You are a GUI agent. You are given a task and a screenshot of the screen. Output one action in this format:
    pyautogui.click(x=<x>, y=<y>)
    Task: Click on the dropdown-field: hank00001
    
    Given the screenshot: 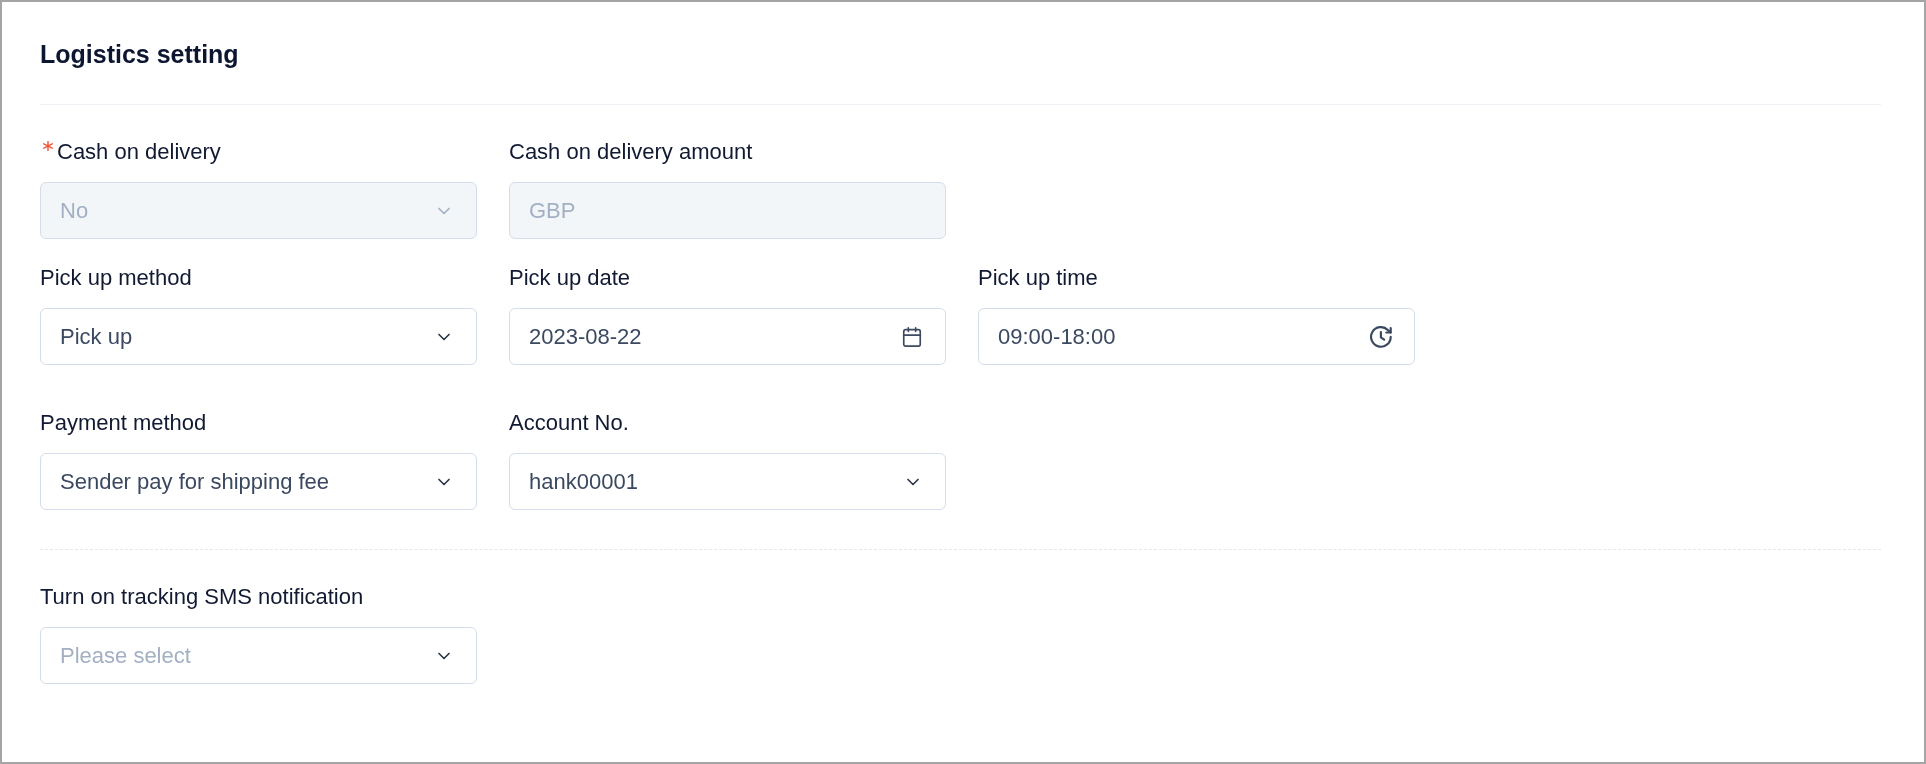 What is the action you would take?
    pyautogui.click(x=727, y=481)
    